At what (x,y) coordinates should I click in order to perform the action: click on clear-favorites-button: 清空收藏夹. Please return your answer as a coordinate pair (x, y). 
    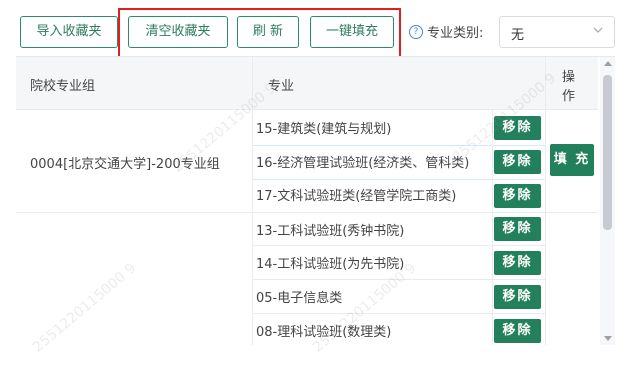
    Looking at the image, I should click on (178, 32).